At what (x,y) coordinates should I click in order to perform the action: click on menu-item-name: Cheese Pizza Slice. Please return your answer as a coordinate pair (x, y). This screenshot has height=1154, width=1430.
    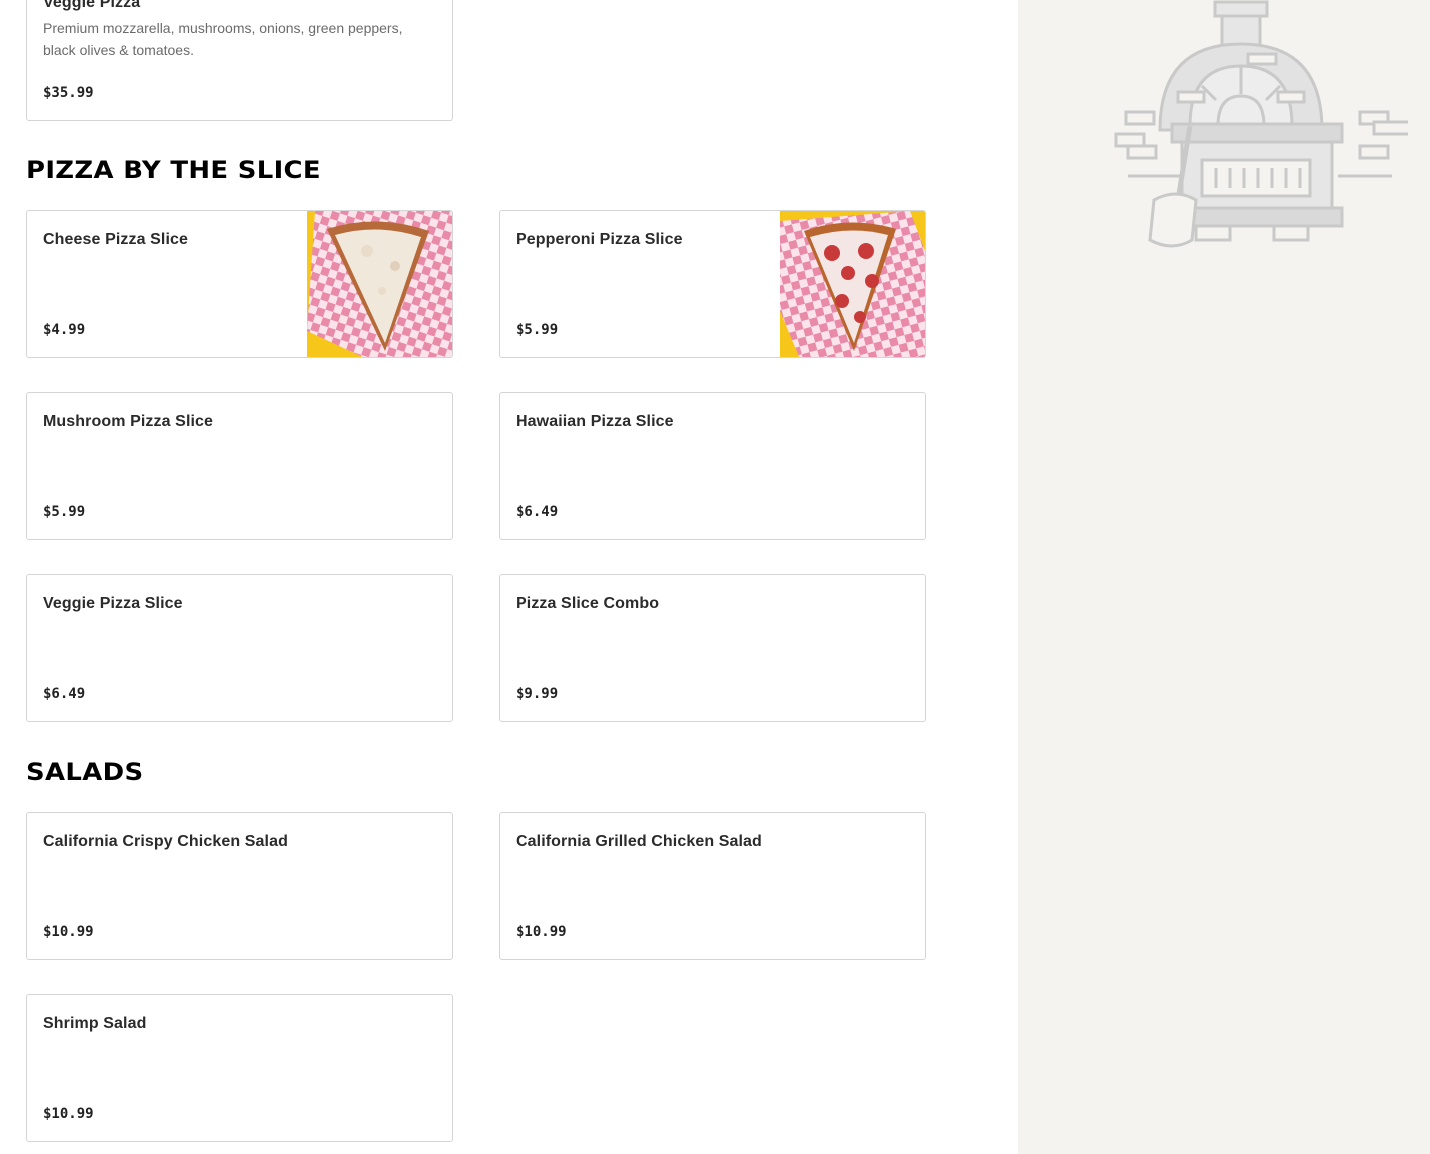
    Looking at the image, I should click on (115, 239).